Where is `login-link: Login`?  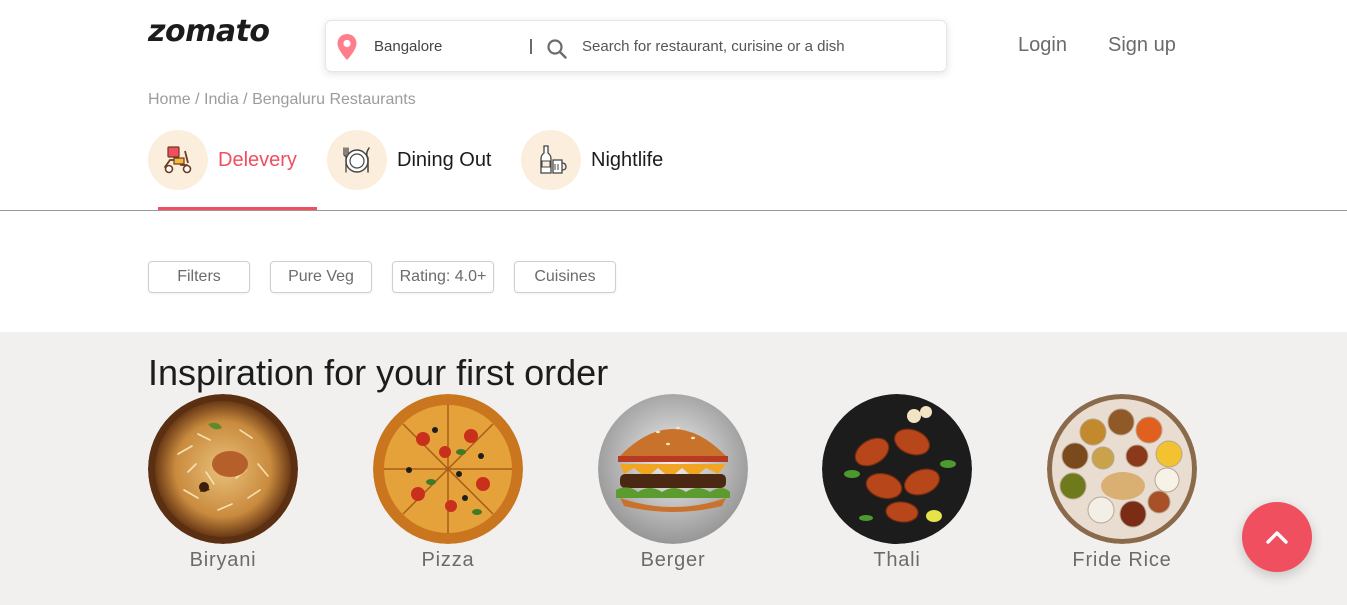
login-link: Login is located at coordinates (1042, 45).